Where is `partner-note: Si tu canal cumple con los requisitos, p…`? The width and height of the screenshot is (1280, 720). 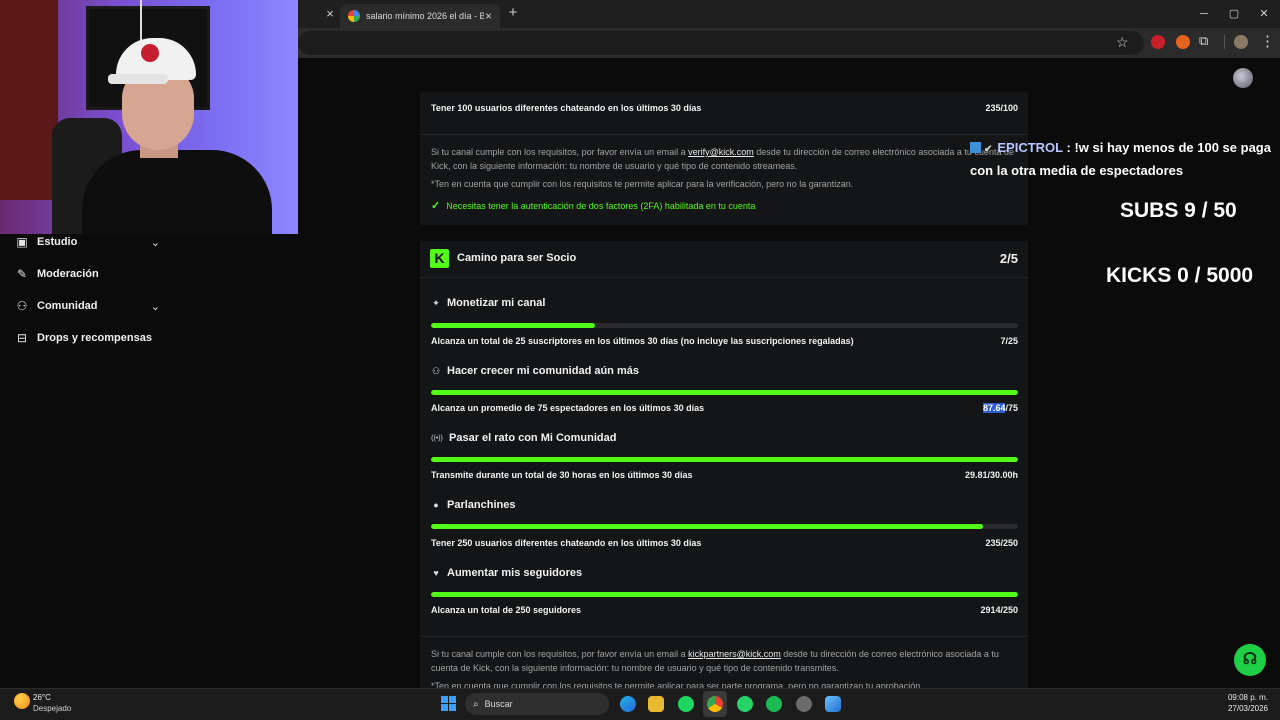
partner-note: Si tu canal cumple con los requisitos, p… is located at coordinates (723, 661).